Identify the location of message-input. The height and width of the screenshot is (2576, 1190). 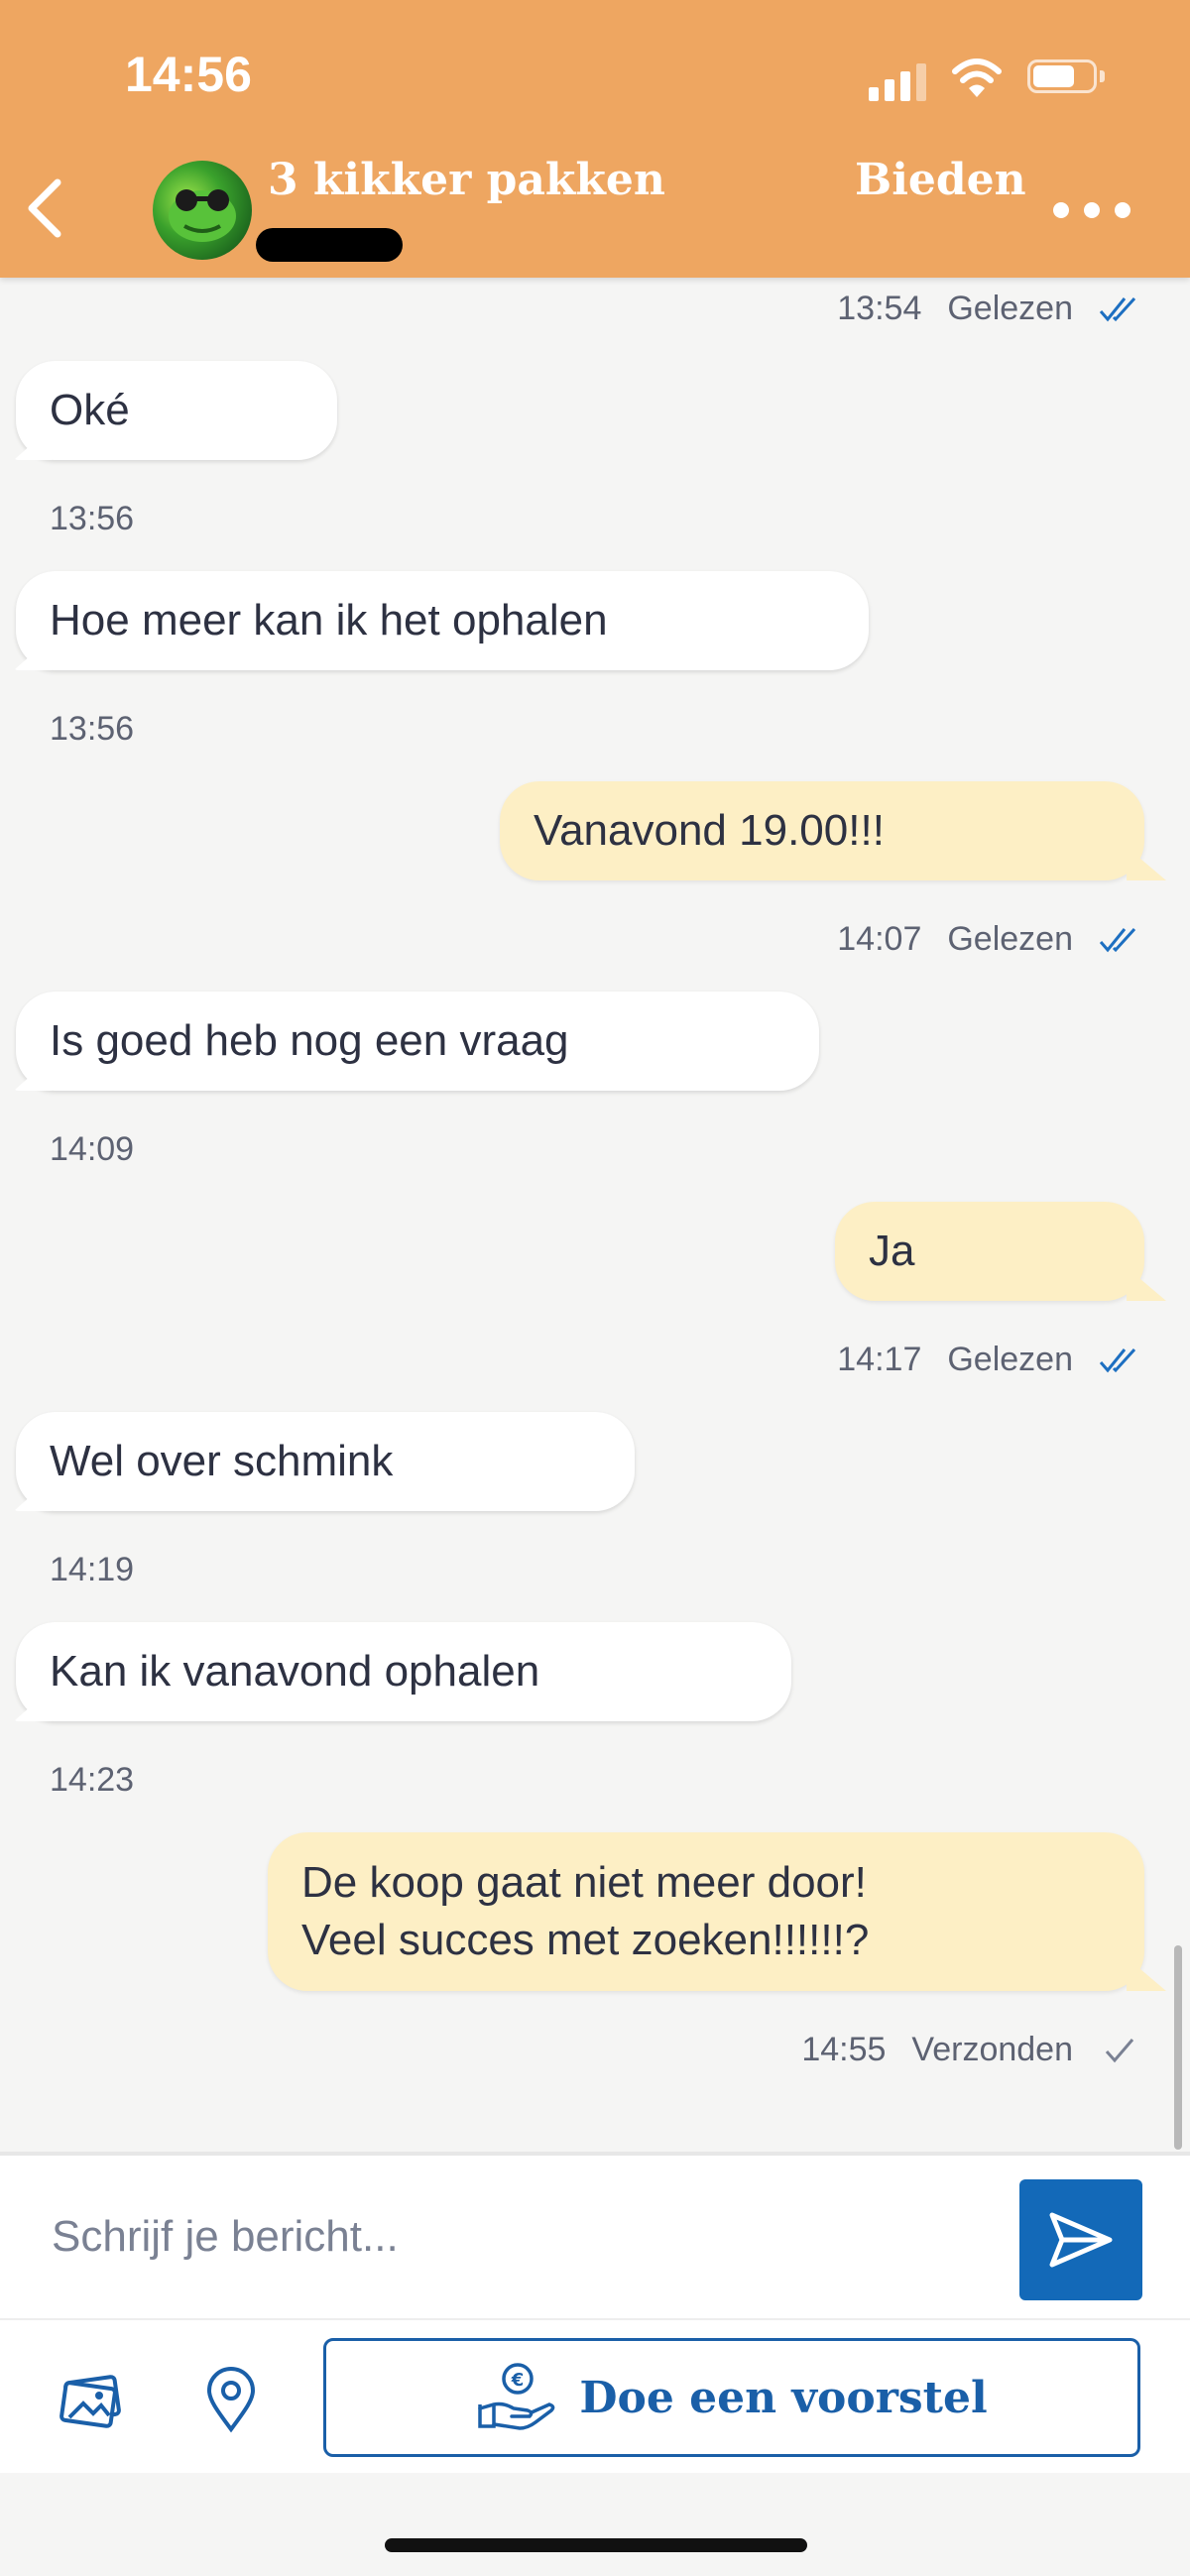
(498, 2237).